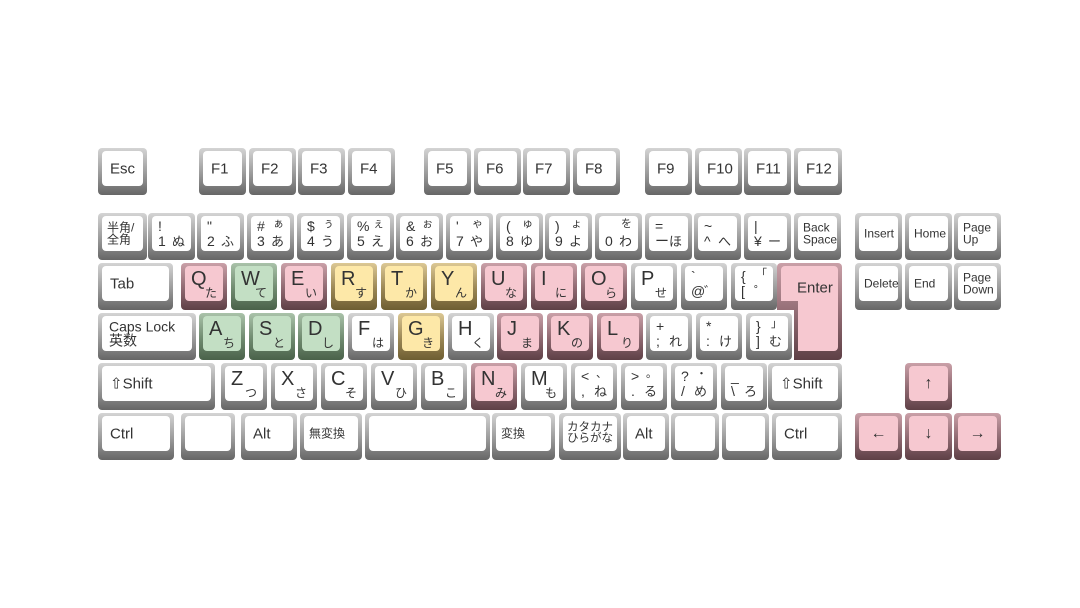 This screenshot has height=608, width=1080. What do you see at coordinates (454, 286) in the screenshot?
I see `key-y: Yん` at bounding box center [454, 286].